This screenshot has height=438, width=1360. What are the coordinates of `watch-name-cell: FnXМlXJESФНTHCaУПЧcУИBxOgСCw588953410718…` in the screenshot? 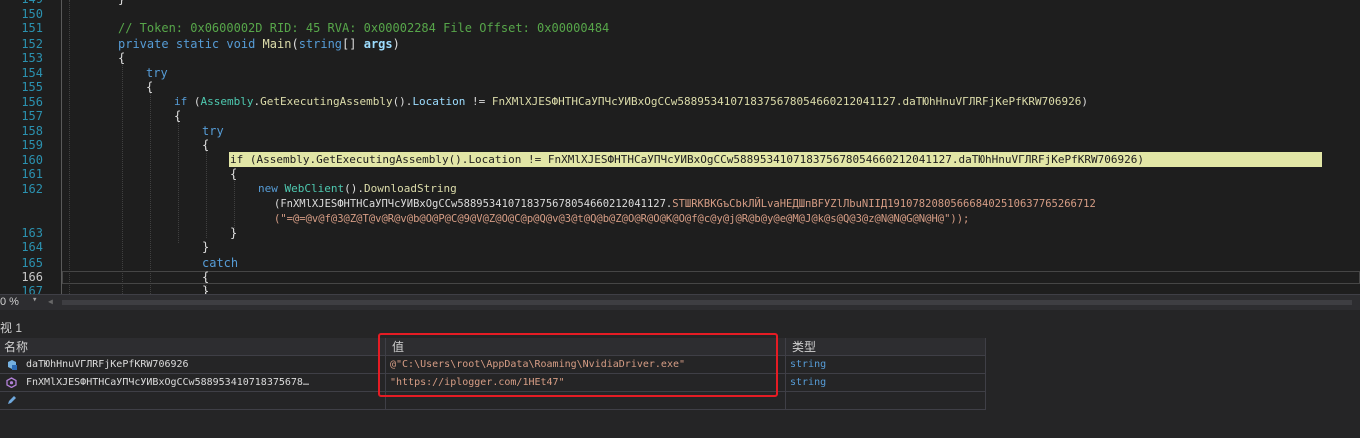 It's located at (193, 382).